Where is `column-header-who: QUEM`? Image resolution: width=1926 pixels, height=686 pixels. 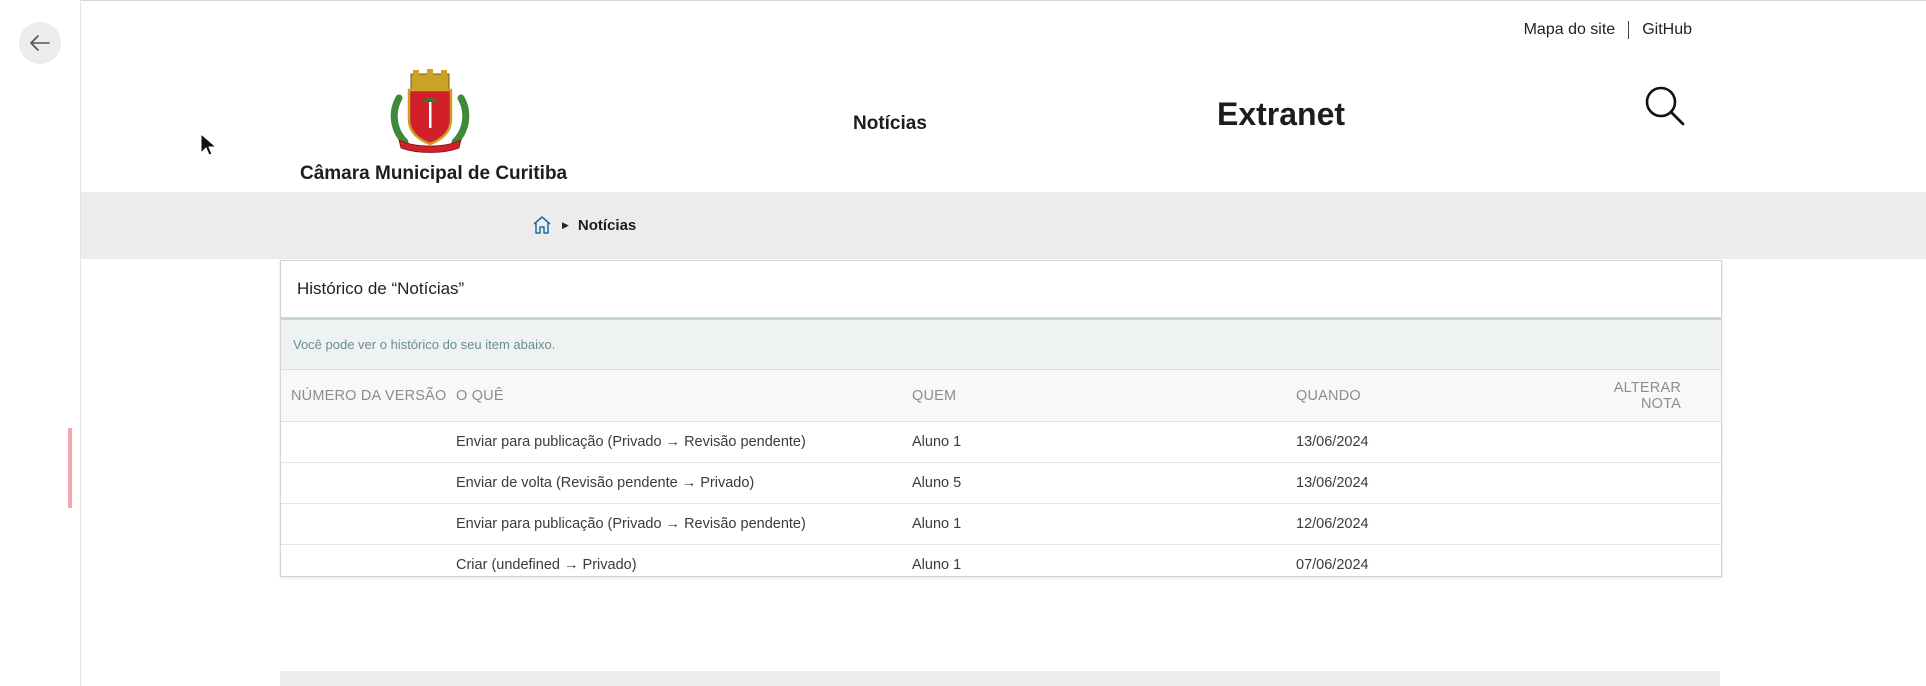 column-header-who: QUEM is located at coordinates (1103, 396).